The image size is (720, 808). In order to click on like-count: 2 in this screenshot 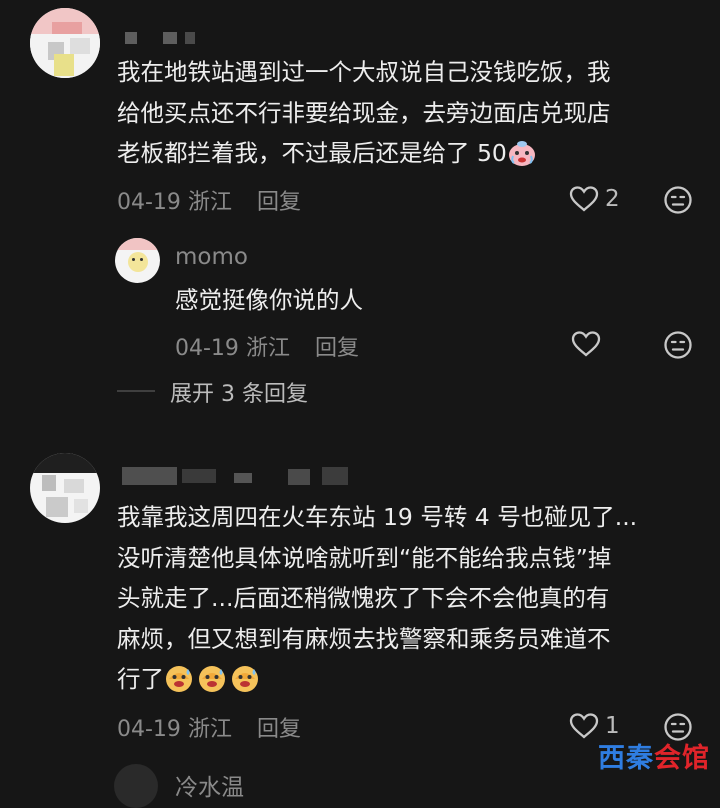, I will do `click(612, 199)`.